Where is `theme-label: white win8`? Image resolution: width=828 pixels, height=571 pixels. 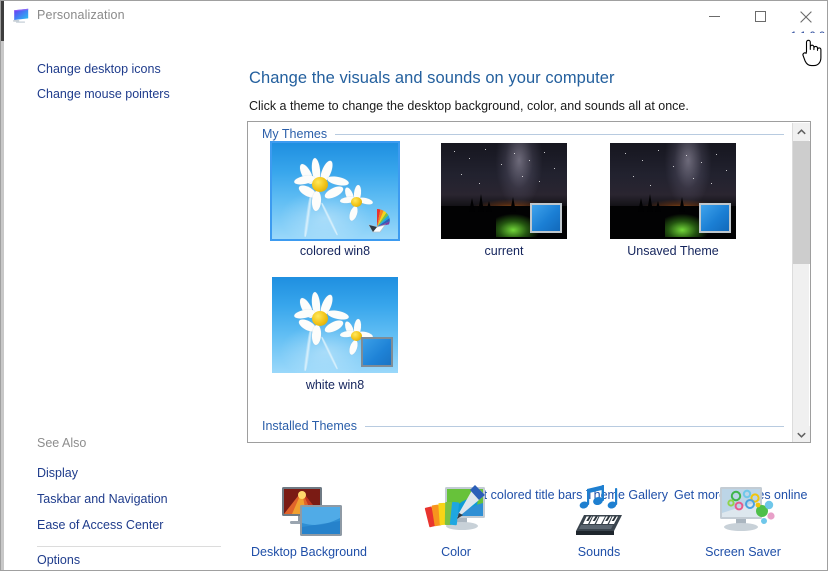 theme-label: white win8 is located at coordinates (335, 385).